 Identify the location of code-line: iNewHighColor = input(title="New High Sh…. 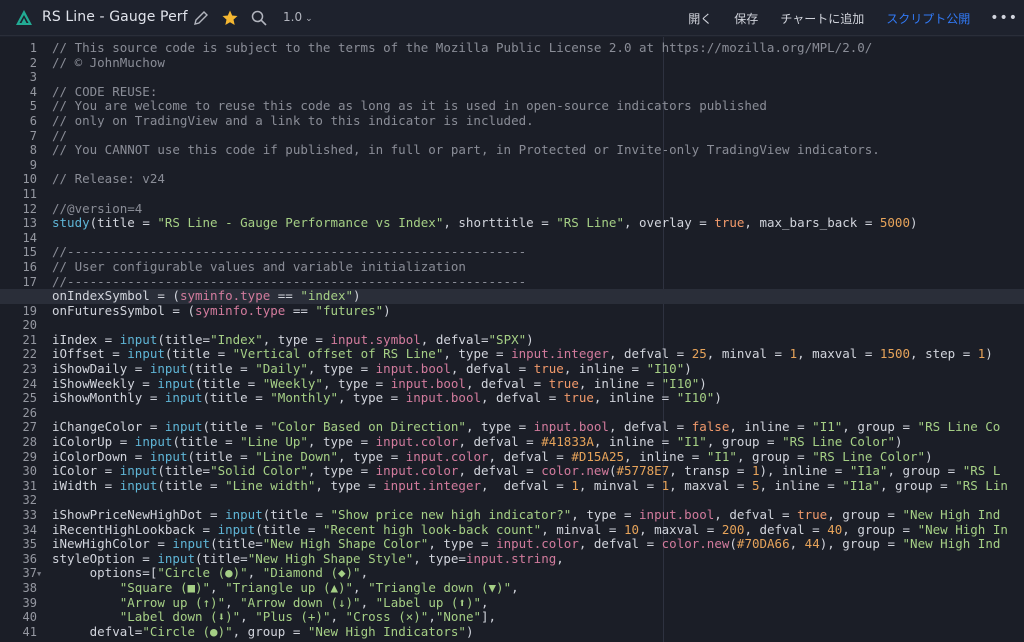
(538, 544).